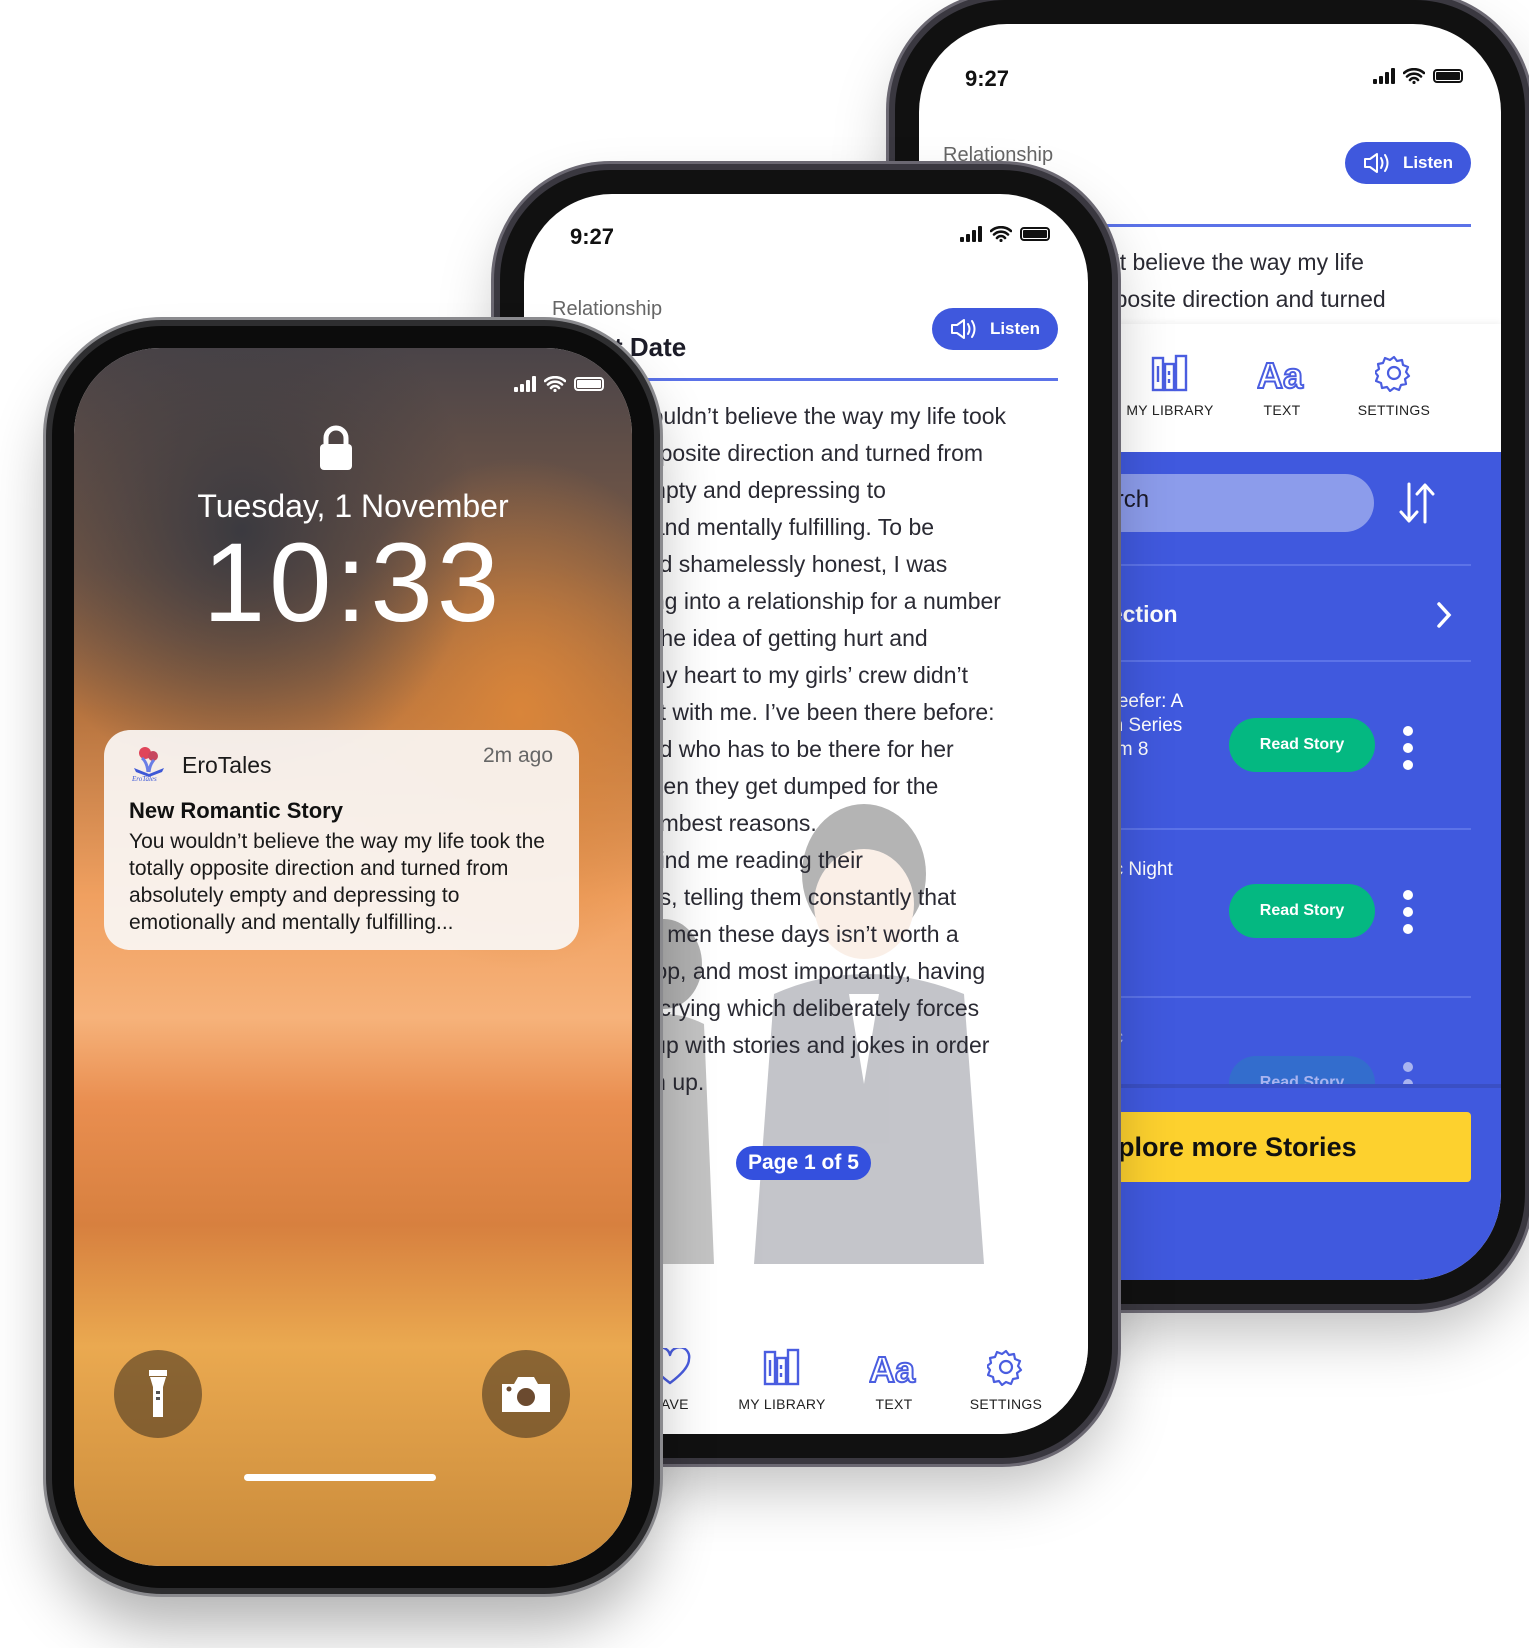 This screenshot has width=1529, height=1648. What do you see at coordinates (353, 389) in the screenshot?
I see `status-bar` at bounding box center [353, 389].